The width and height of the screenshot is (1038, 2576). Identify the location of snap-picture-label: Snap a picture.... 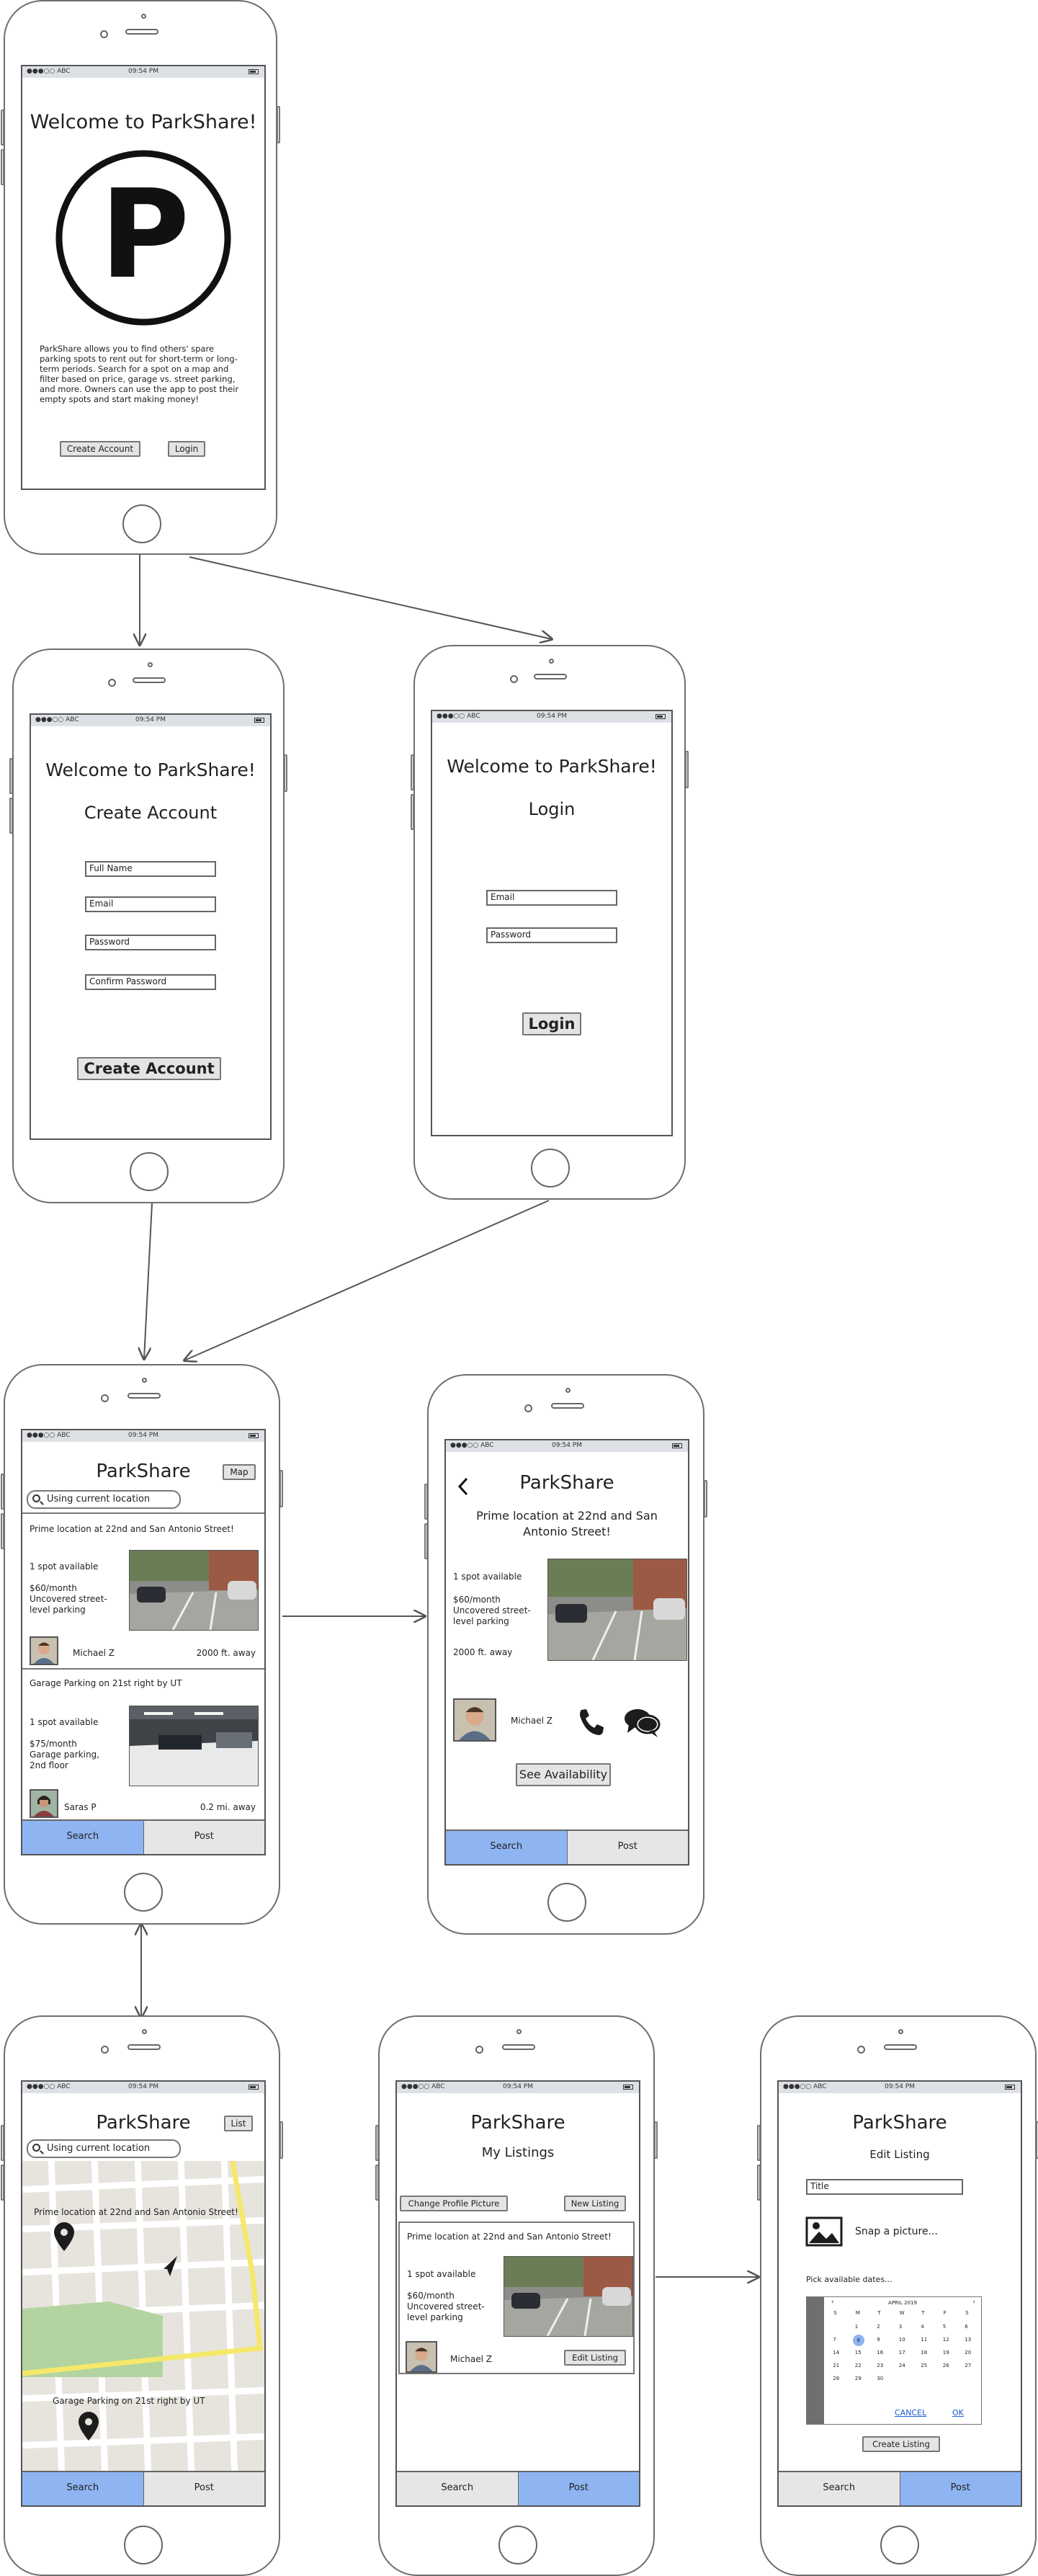
(897, 2231).